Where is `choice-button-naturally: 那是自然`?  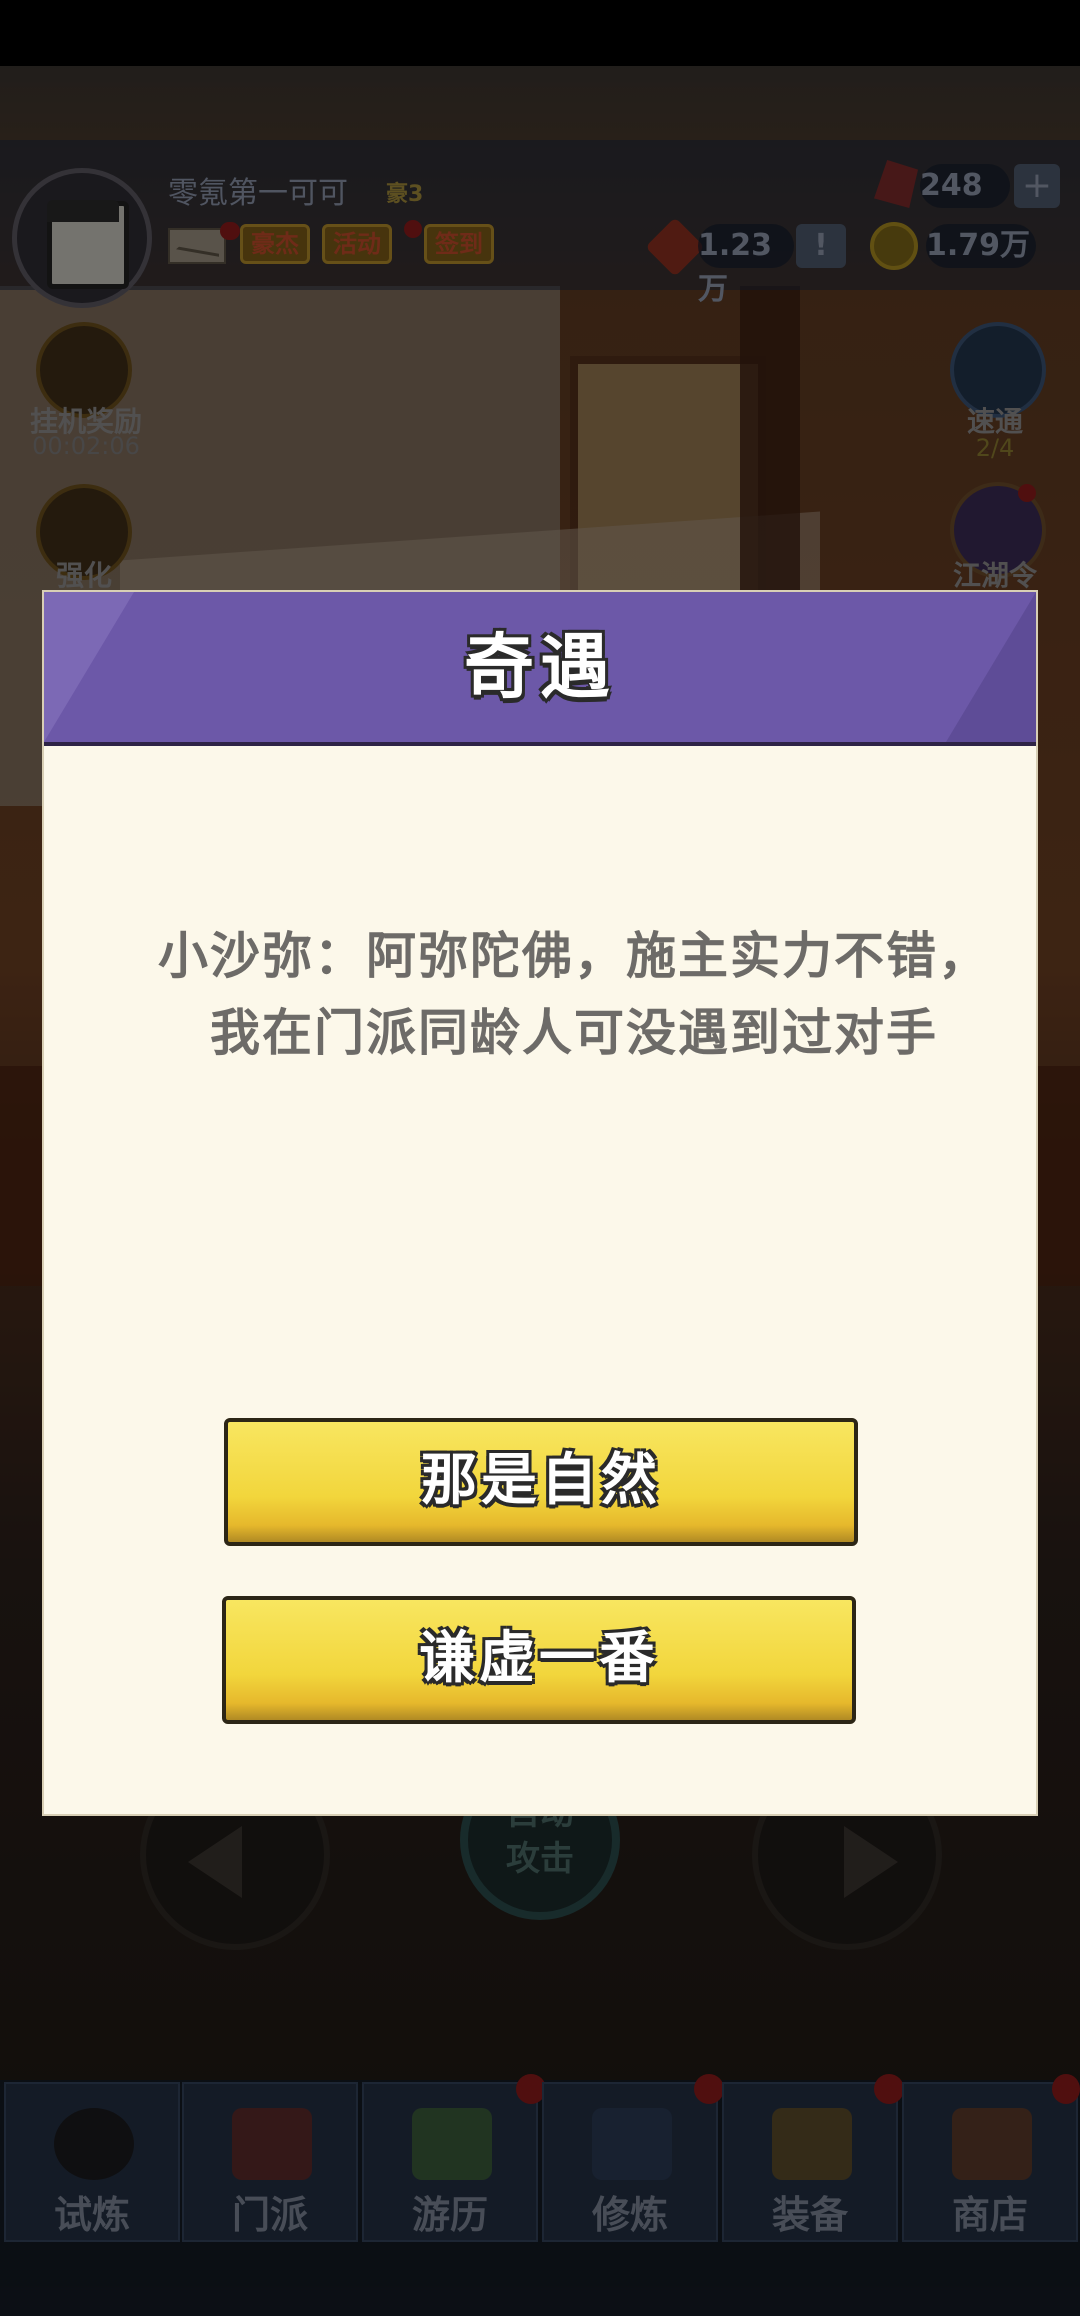 choice-button-naturally: 那是自然 is located at coordinates (541, 1482).